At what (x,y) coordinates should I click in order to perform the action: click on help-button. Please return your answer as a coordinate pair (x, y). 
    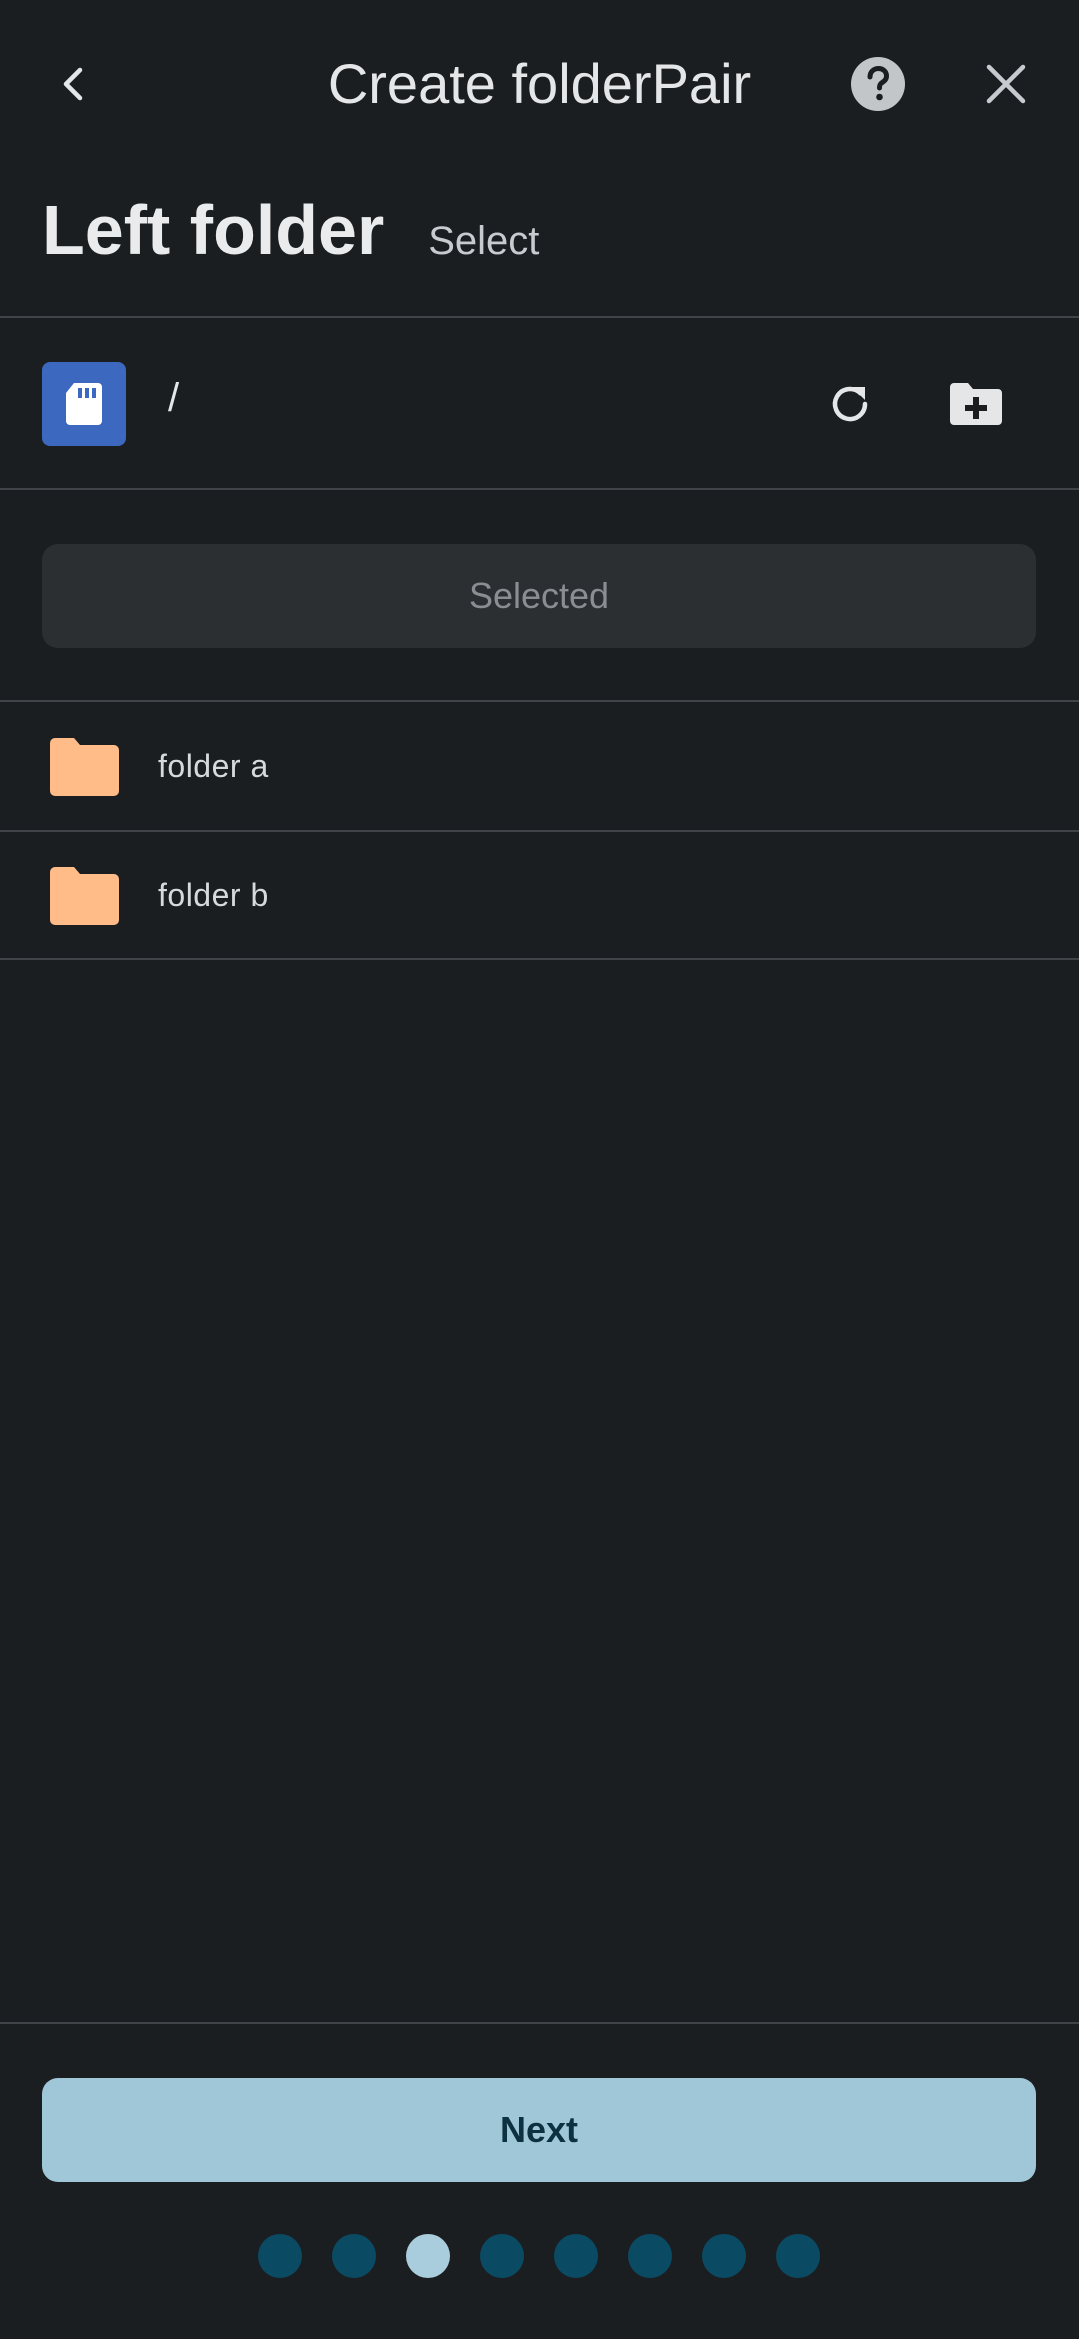
    Looking at the image, I should click on (878, 84).